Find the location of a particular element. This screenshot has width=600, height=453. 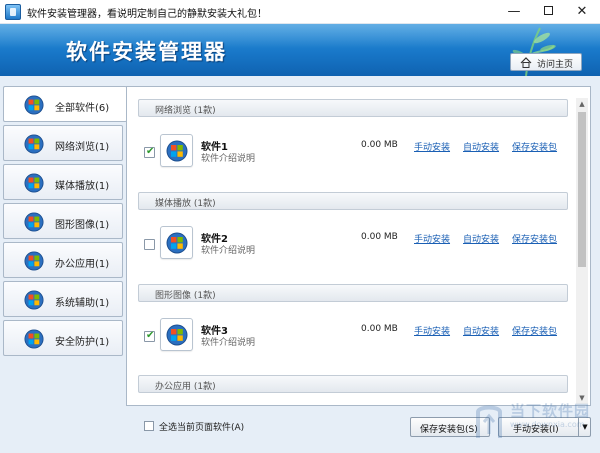

sidebar-item-label: 图形图像(1) is located at coordinates (82, 225).